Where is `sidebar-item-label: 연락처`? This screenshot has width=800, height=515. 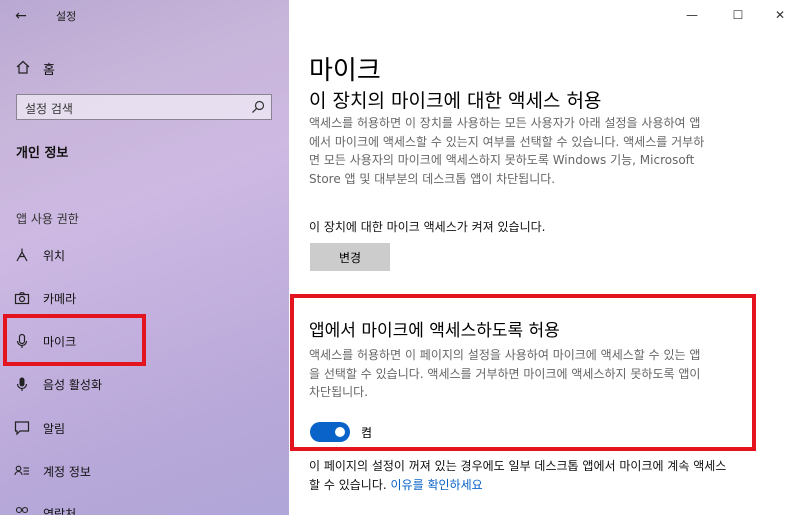
sidebar-item-label: 연락처 is located at coordinates (60, 511).